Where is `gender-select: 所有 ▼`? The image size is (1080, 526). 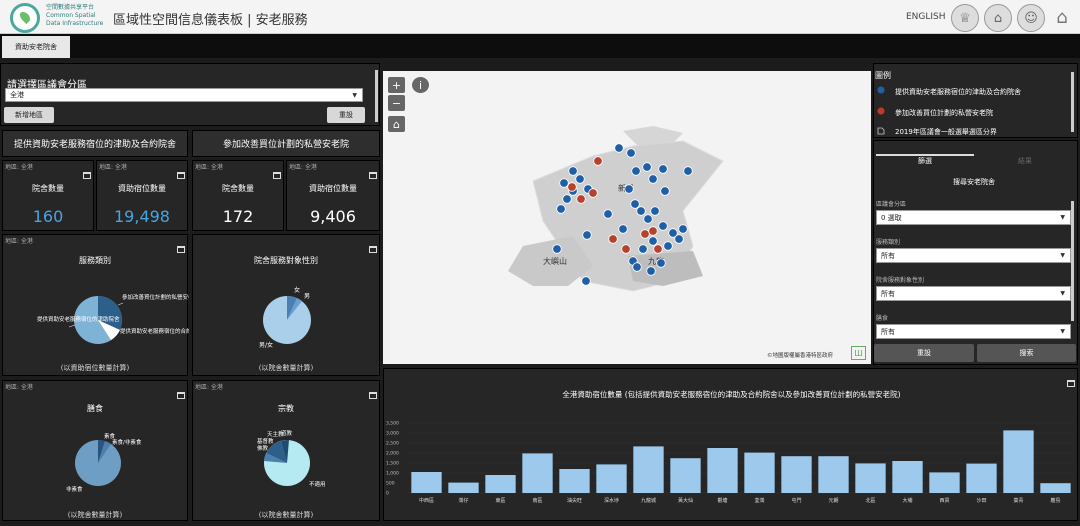 gender-select: 所有 ▼ is located at coordinates (973, 293).